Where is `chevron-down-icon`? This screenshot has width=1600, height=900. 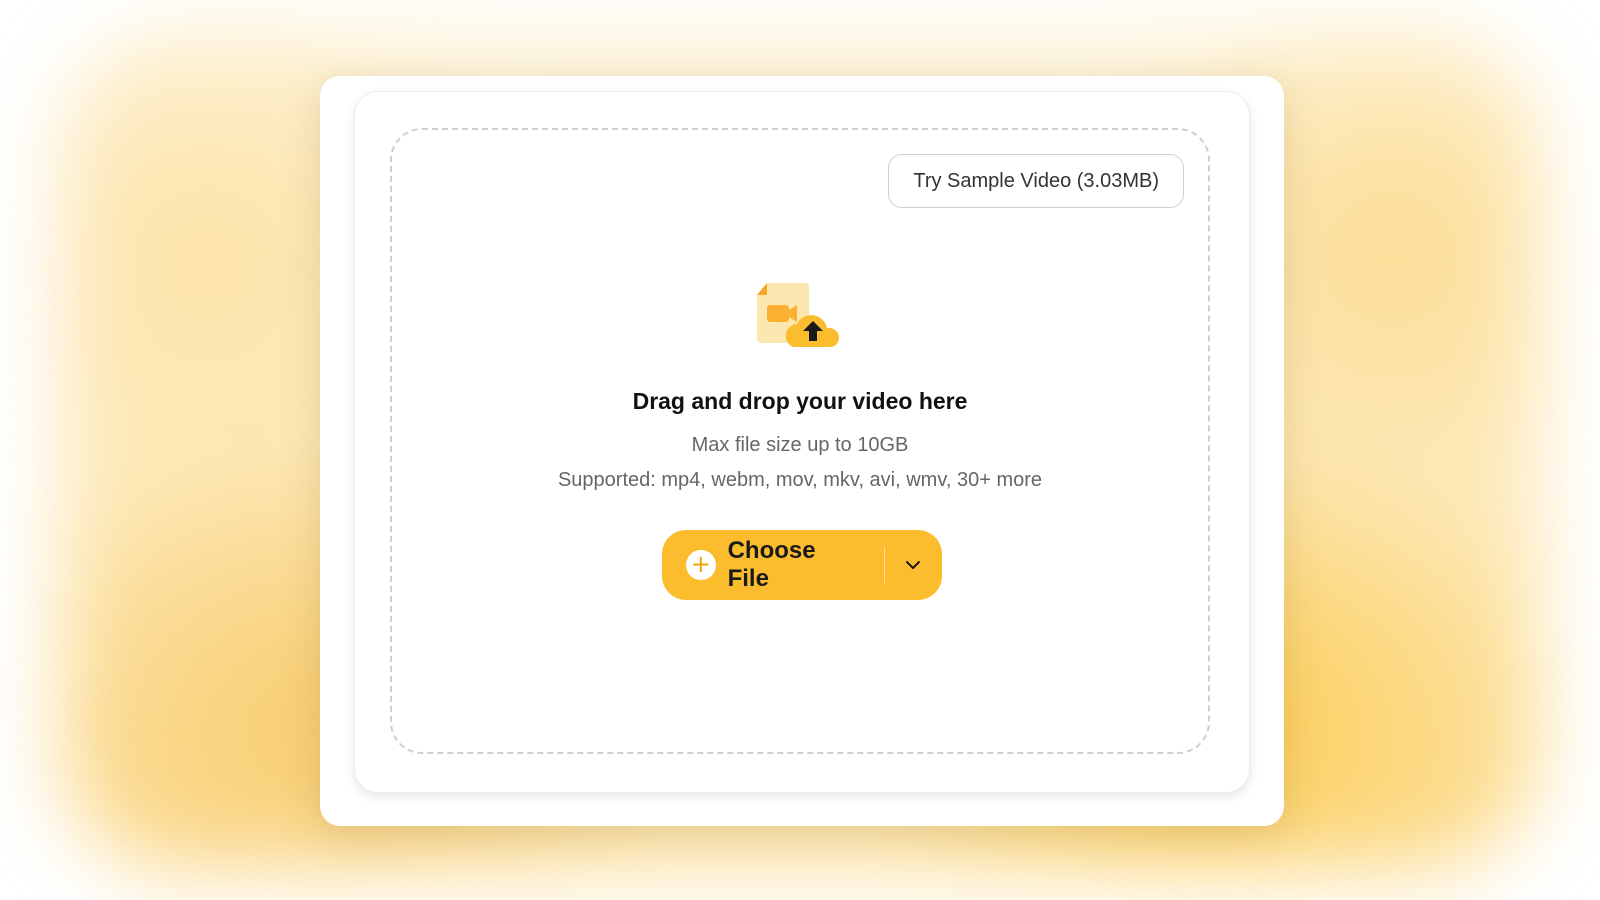 chevron-down-icon is located at coordinates (913, 565).